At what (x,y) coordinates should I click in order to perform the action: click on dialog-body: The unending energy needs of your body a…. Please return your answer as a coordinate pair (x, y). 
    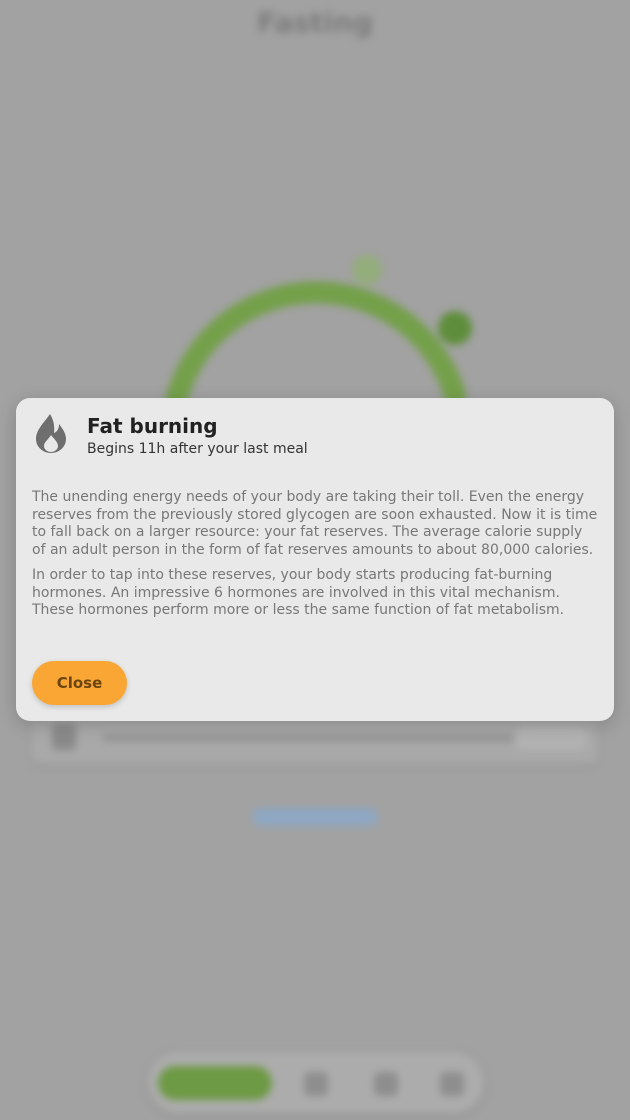
    Looking at the image, I should click on (316, 558).